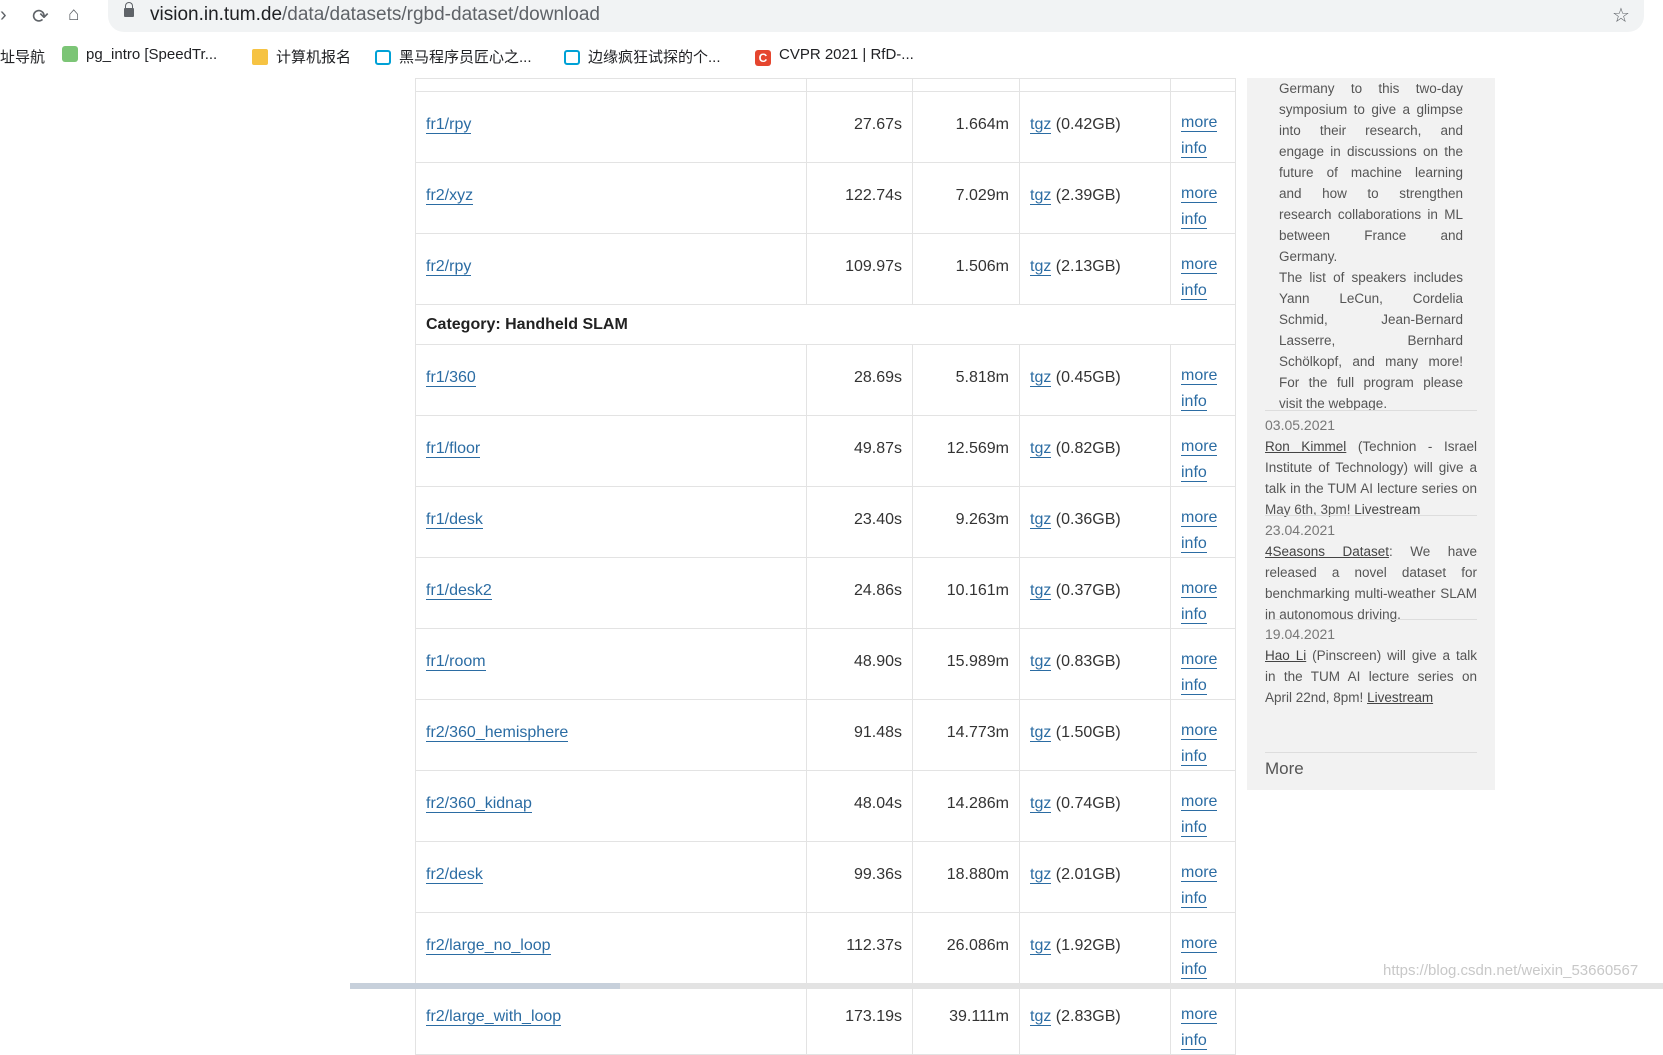 This screenshot has width=1663, height=1055. What do you see at coordinates (859, 451) in the screenshot?
I see `duration-cell: 49.87s` at bounding box center [859, 451].